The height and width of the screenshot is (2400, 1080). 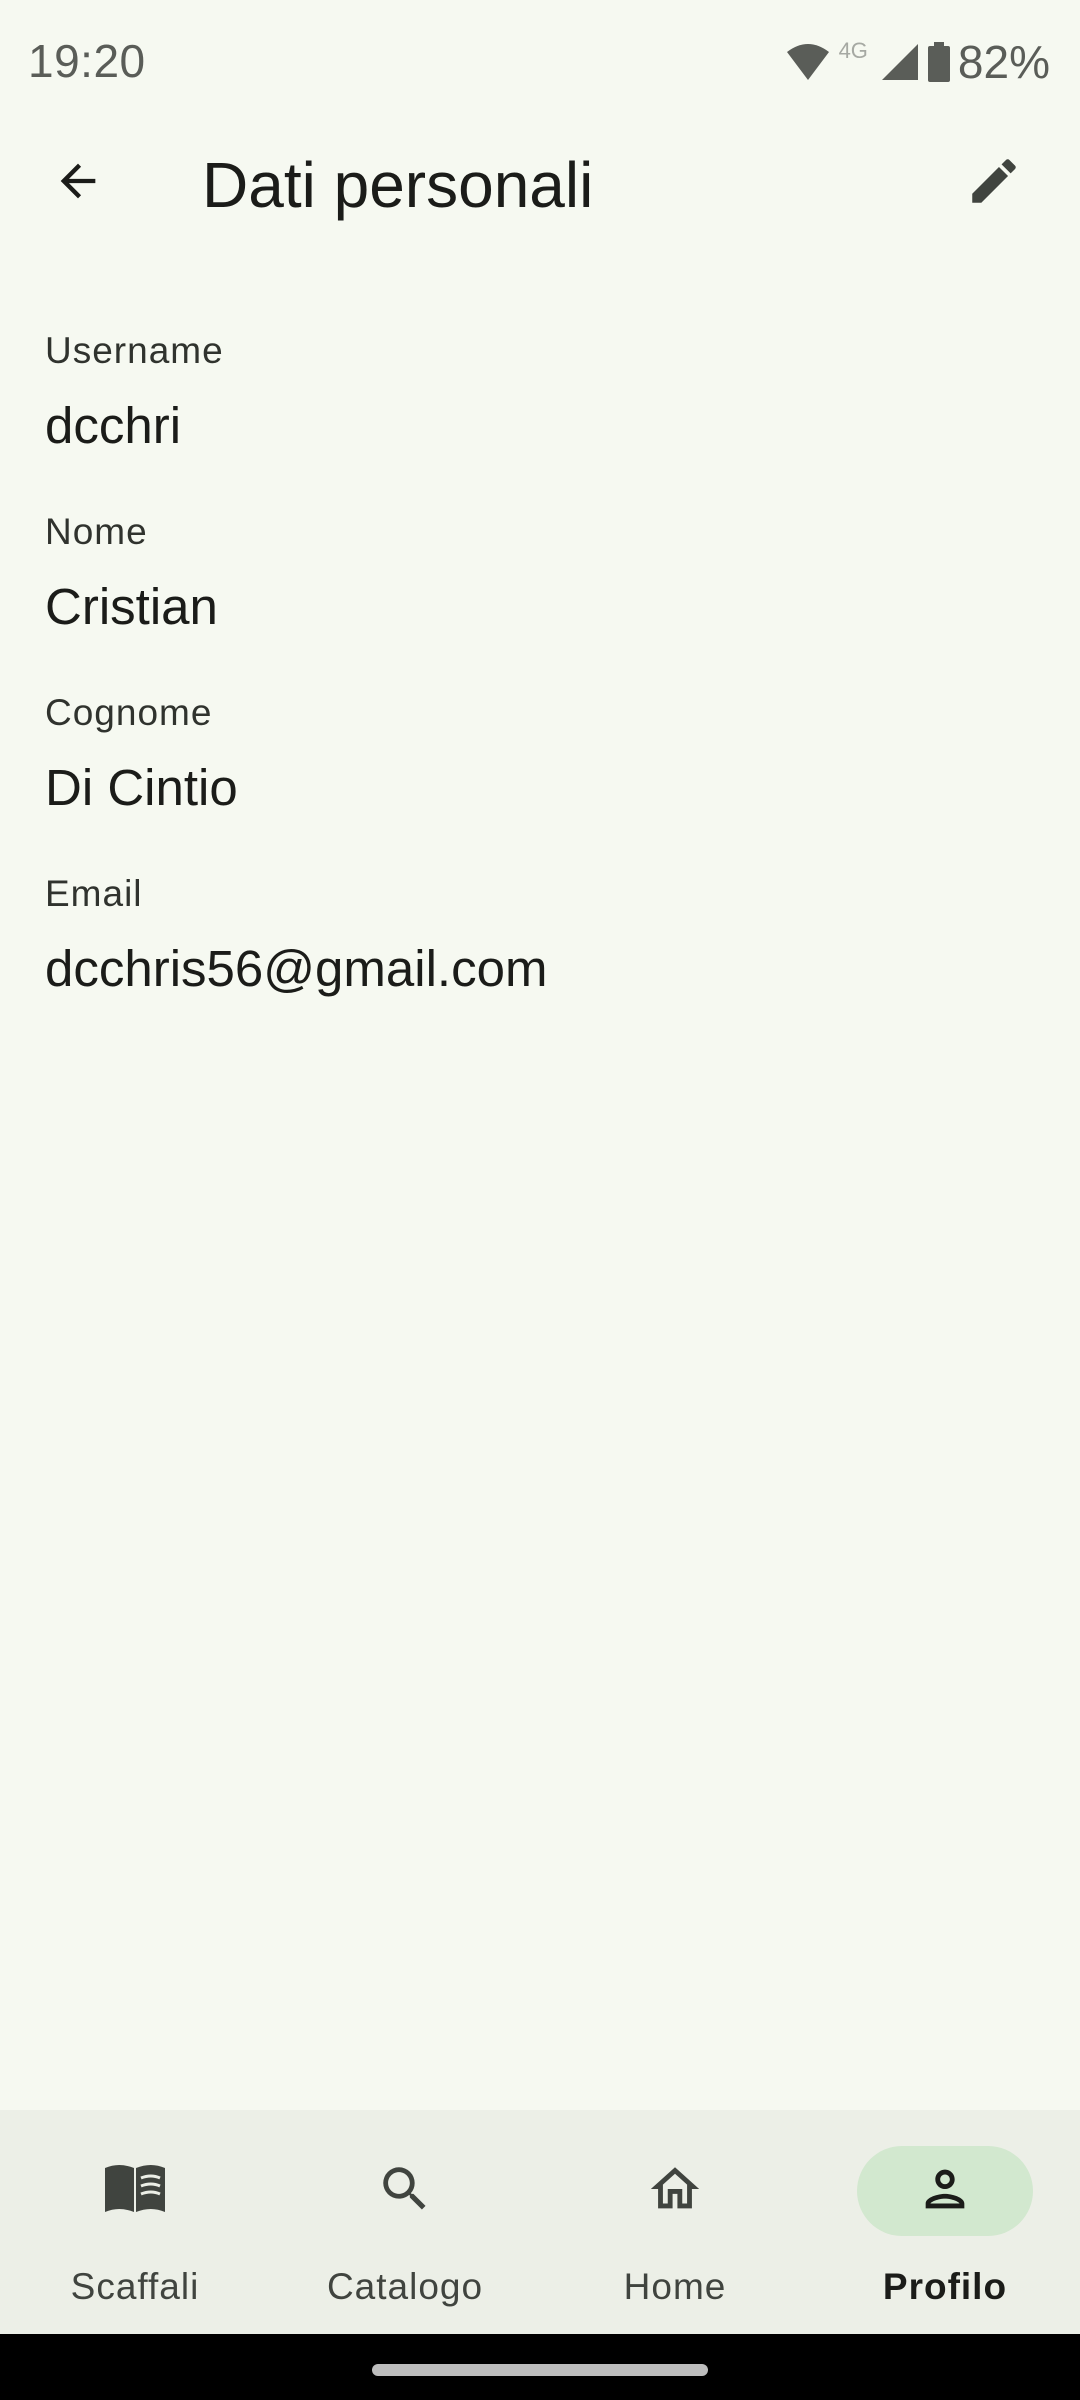 What do you see at coordinates (87, 61) in the screenshot?
I see `status-time: 19:20` at bounding box center [87, 61].